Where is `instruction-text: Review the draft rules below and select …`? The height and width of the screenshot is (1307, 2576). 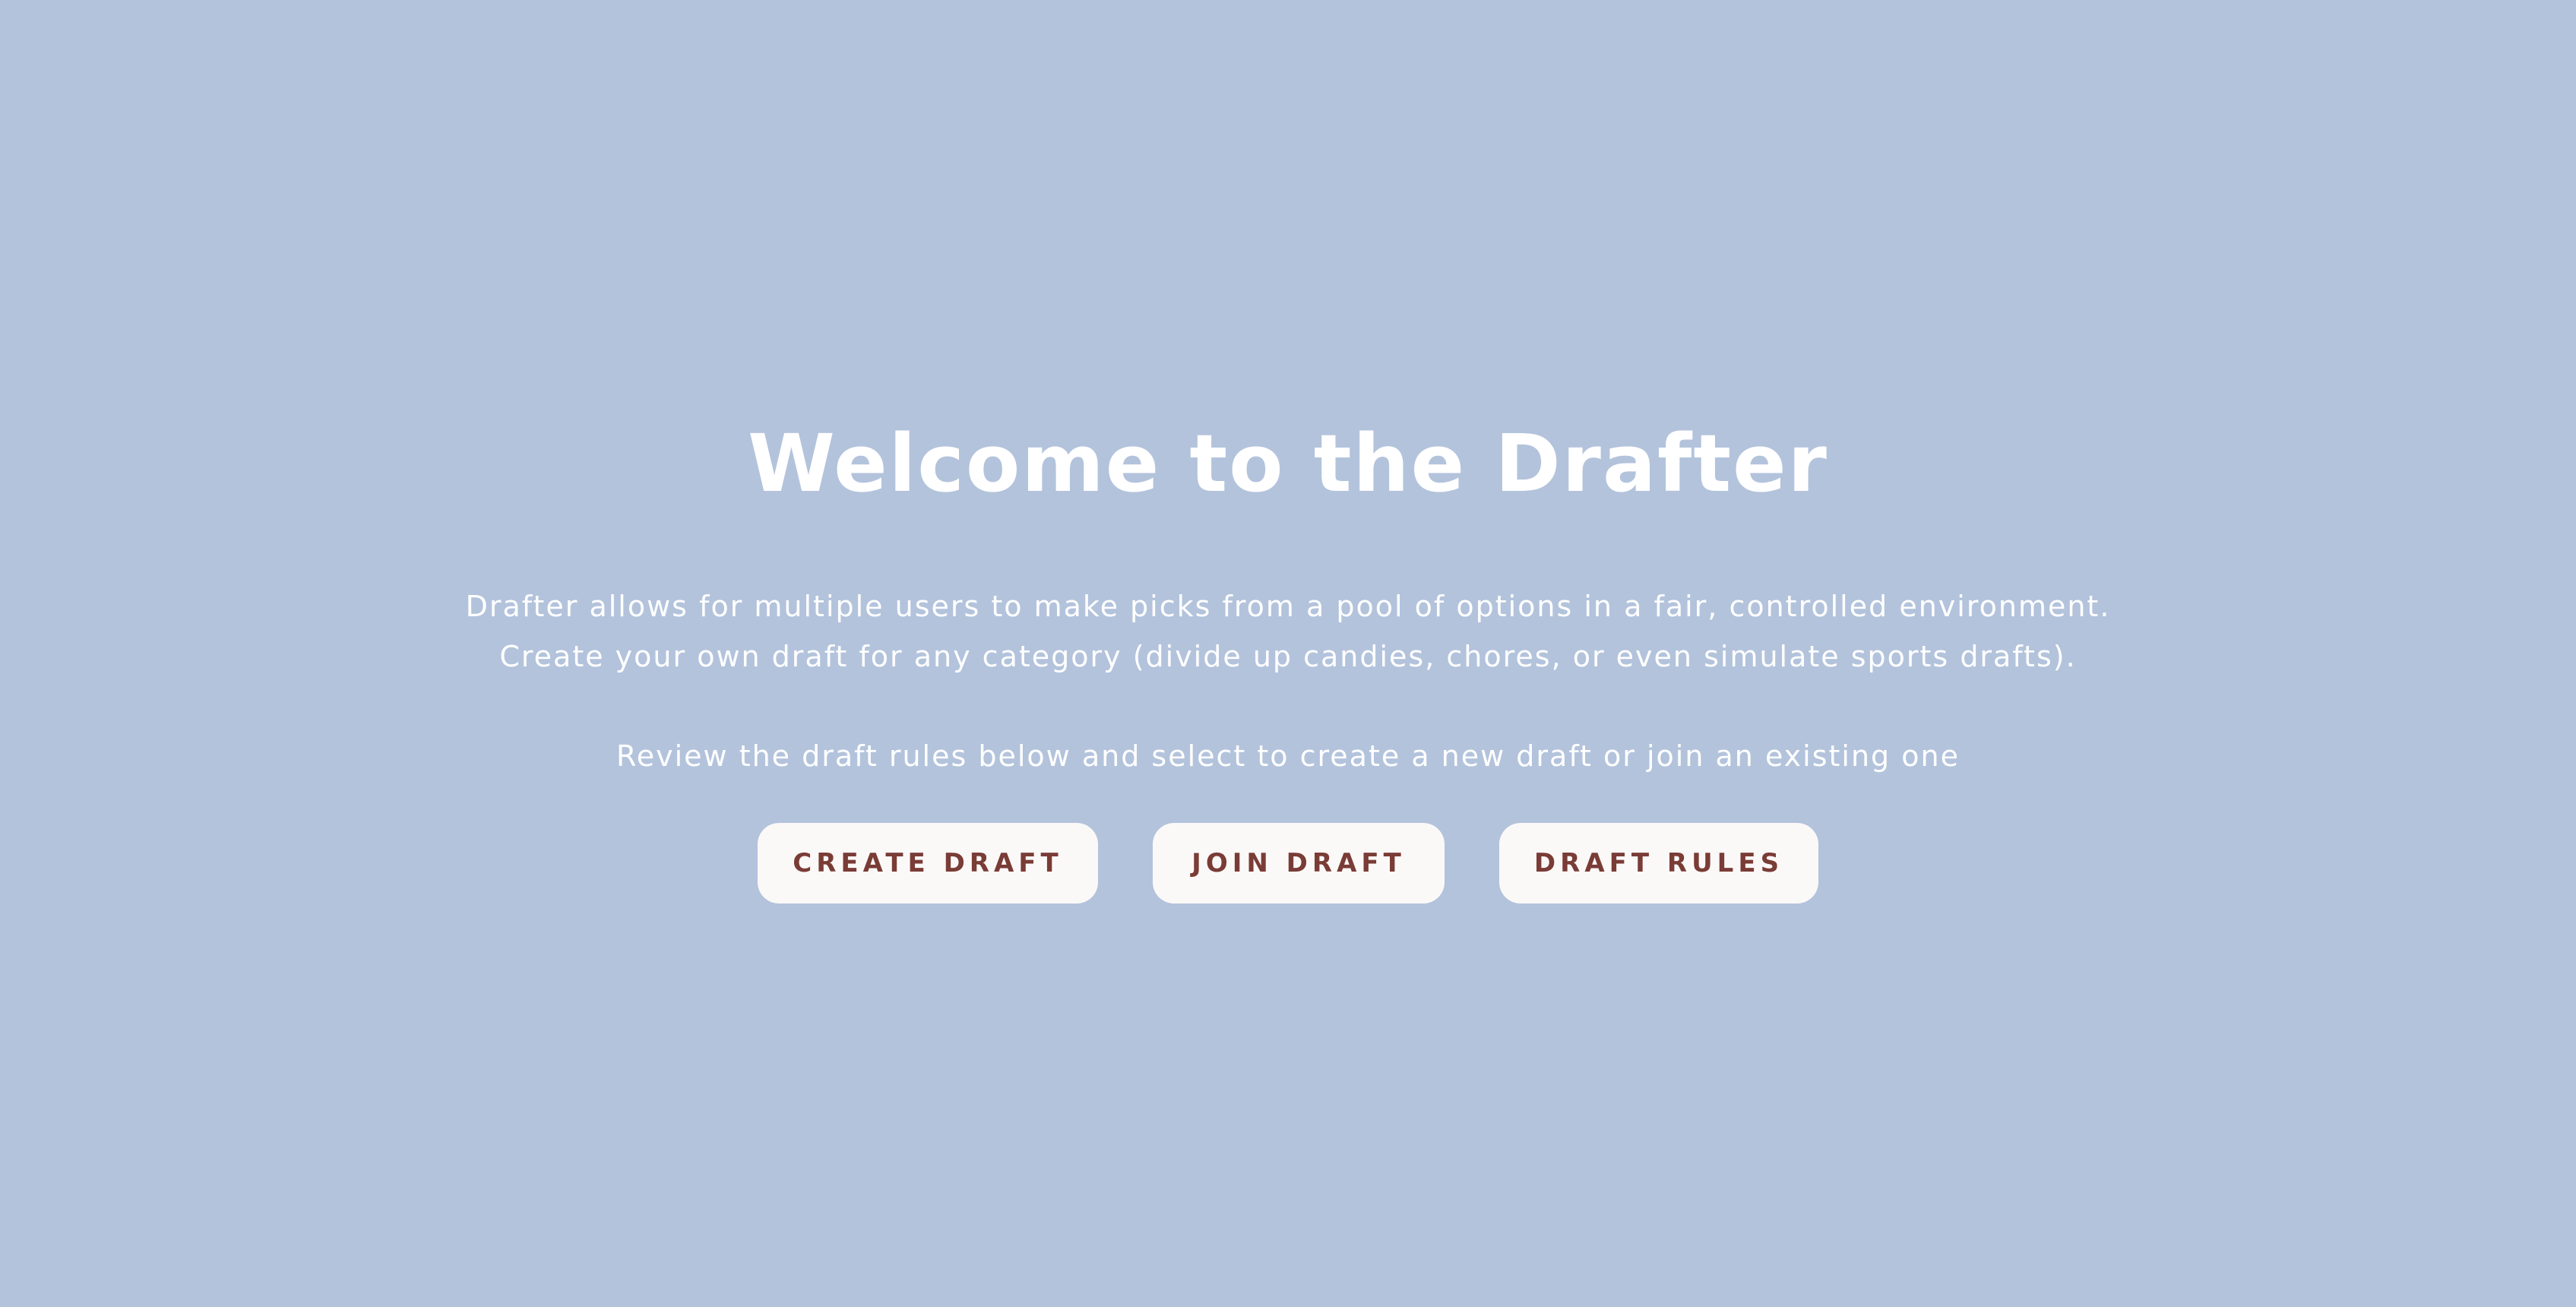
instruction-text: Review the draft rules below and select … is located at coordinates (1288, 756).